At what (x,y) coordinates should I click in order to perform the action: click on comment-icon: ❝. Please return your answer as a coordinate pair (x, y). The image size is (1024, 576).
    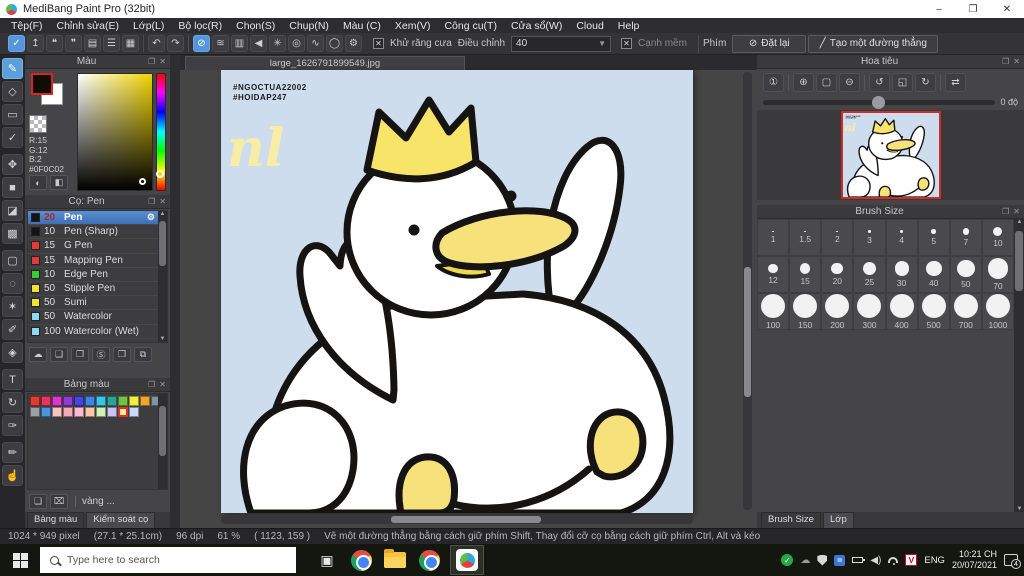
    Looking at the image, I should click on (54, 43).